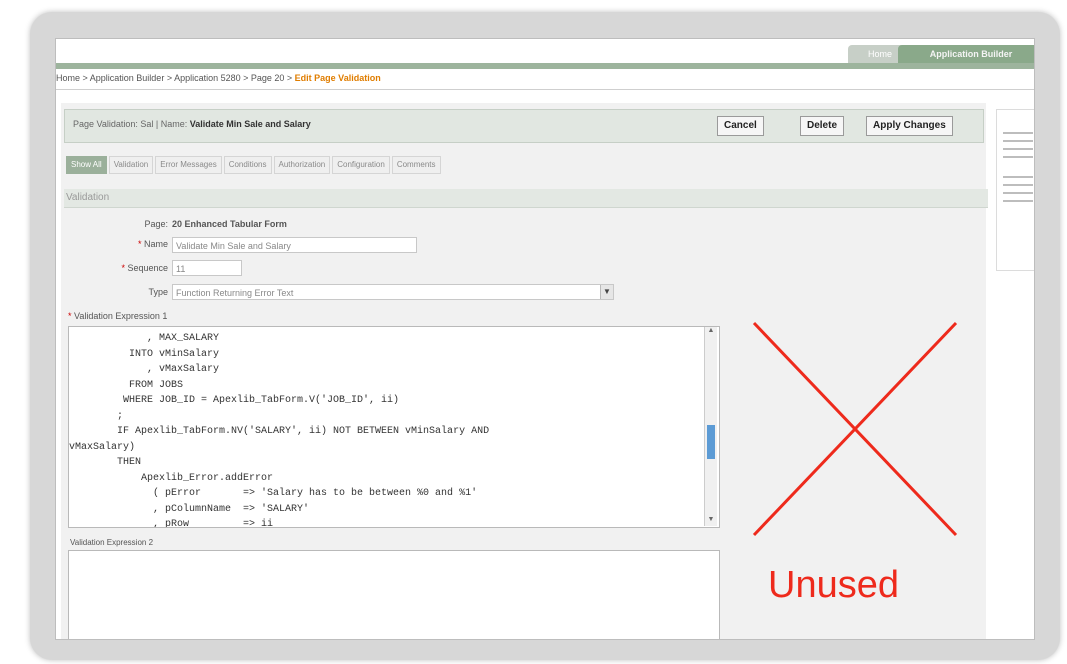 This screenshot has width=1067, height=664. I want to click on unused-annotation: Unused, so click(833, 585).